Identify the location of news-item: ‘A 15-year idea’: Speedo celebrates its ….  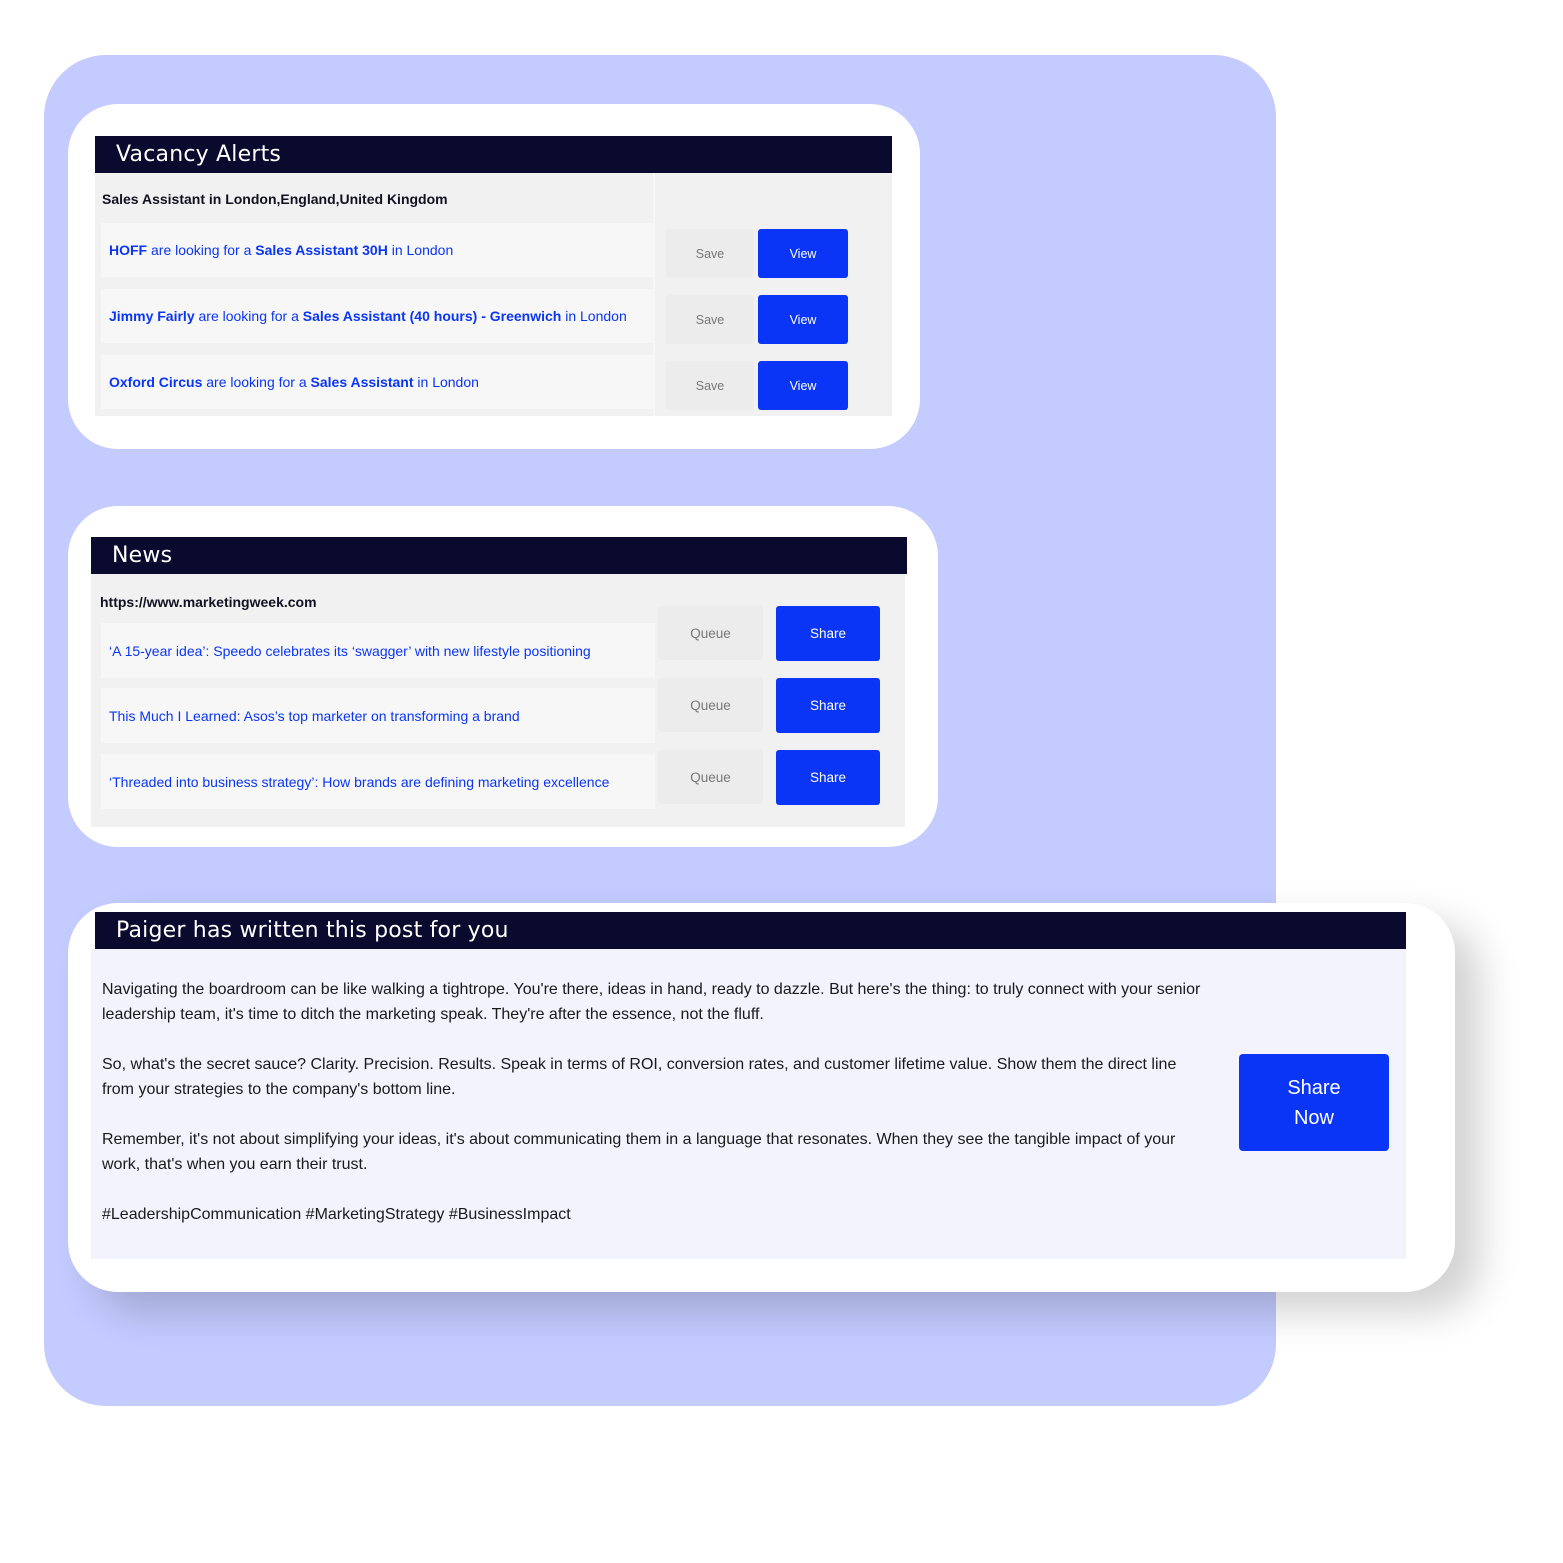
(378, 650).